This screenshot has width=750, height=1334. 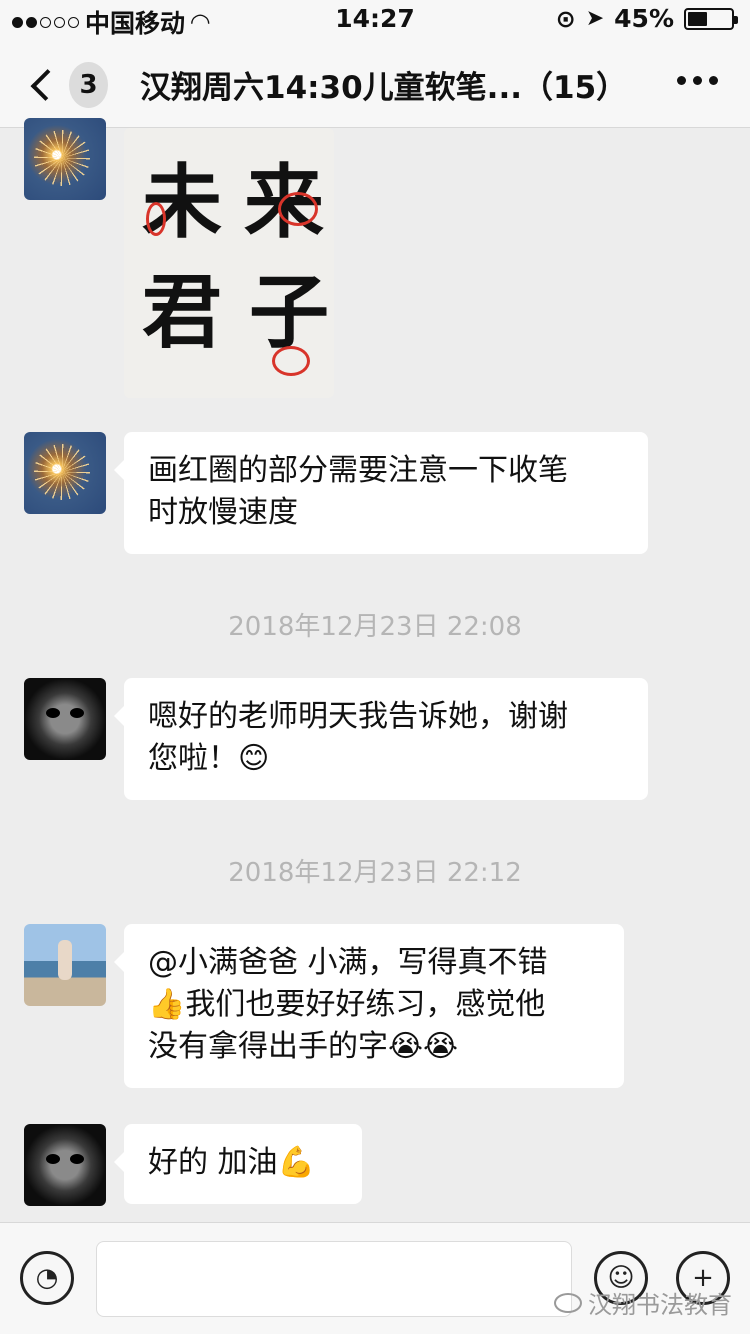 I want to click on chat-header: 3 汉翔周六14:30儿童软笔...（15）, so click(x=375, y=84).